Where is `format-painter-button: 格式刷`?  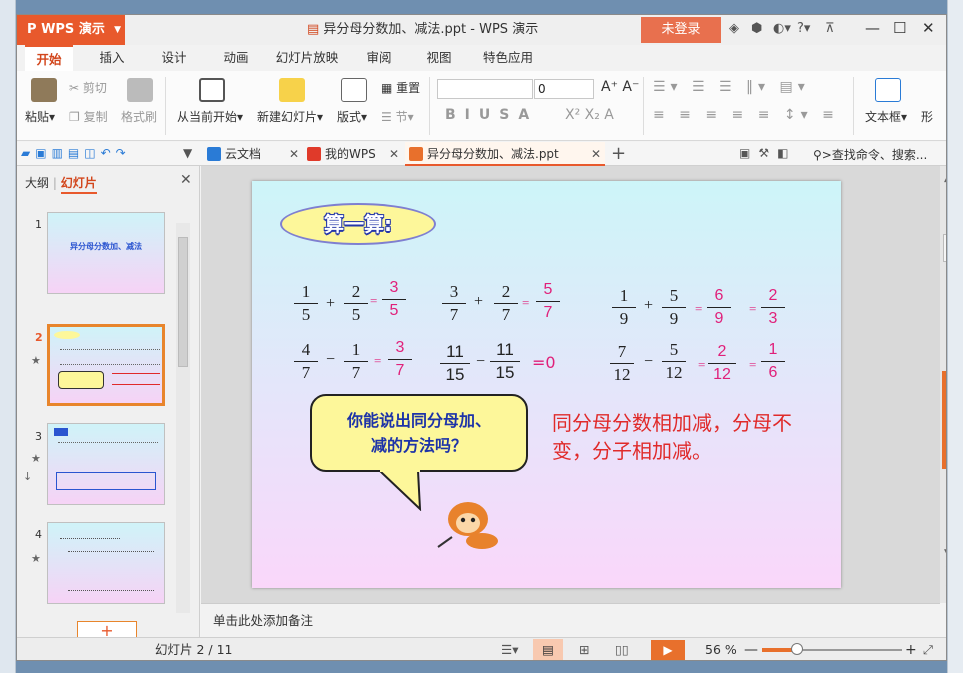
format-painter-button: 格式刷 is located at coordinates (139, 116).